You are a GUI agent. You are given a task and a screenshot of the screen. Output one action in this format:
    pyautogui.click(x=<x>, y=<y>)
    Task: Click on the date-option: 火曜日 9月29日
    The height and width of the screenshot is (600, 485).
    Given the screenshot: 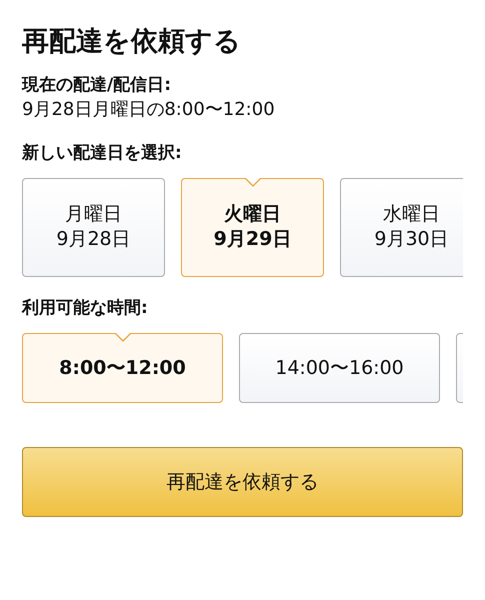 What is the action you would take?
    pyautogui.click(x=252, y=227)
    